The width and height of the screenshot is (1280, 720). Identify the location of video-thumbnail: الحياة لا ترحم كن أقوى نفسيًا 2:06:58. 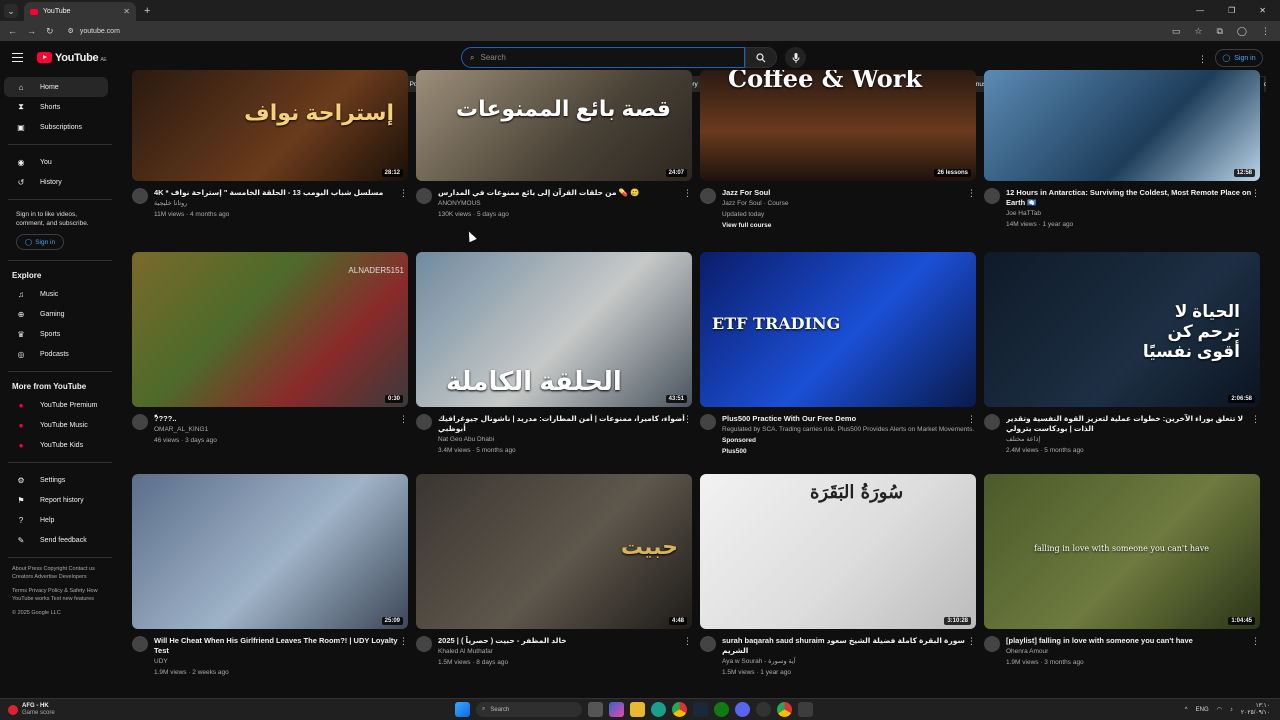
(1122, 329).